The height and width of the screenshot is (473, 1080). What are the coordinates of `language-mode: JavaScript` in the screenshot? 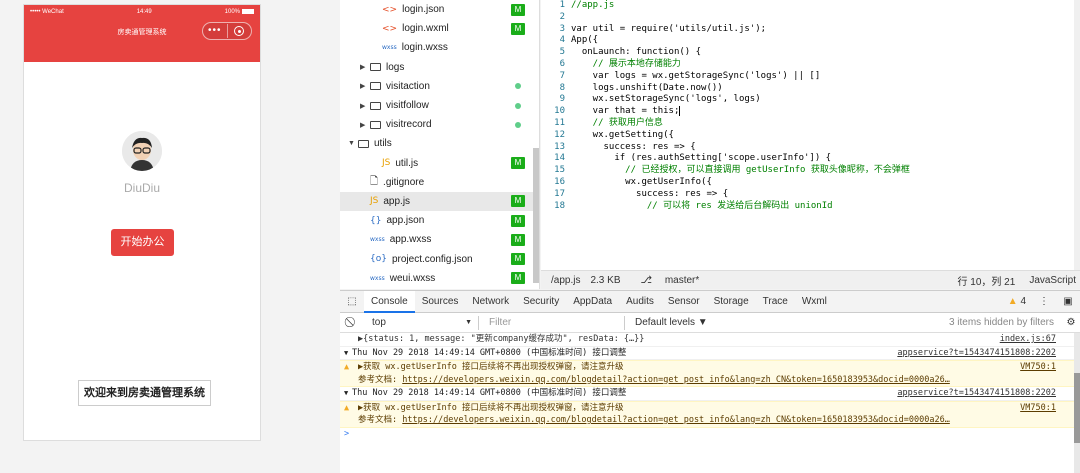 It's located at (1052, 280).